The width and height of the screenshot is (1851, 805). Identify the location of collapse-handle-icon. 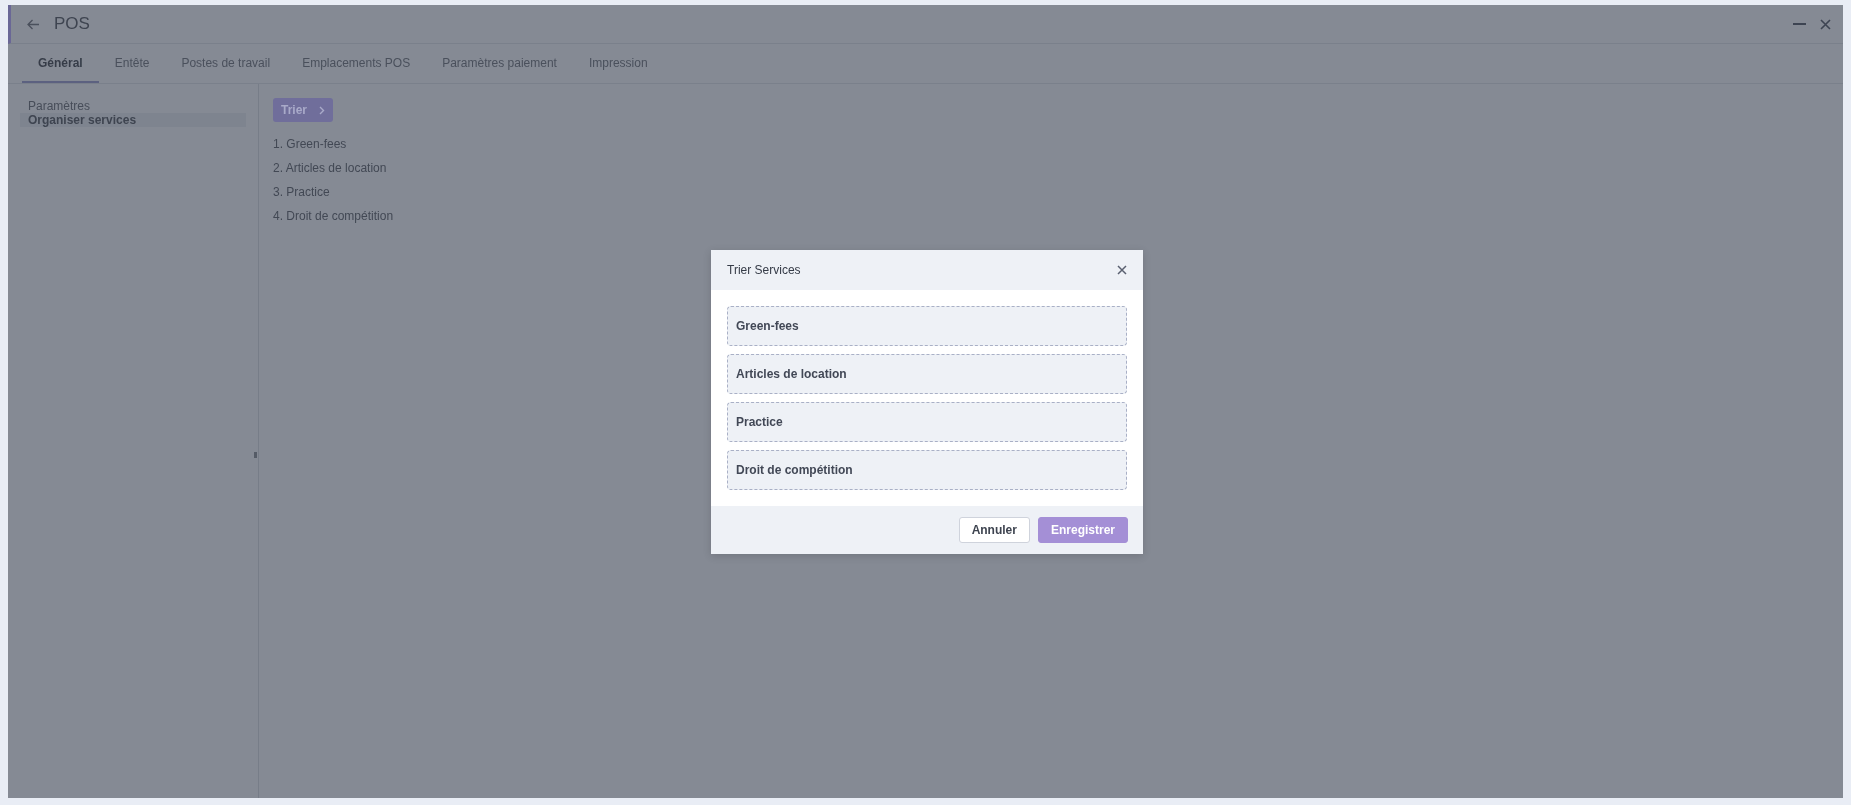
(255, 455).